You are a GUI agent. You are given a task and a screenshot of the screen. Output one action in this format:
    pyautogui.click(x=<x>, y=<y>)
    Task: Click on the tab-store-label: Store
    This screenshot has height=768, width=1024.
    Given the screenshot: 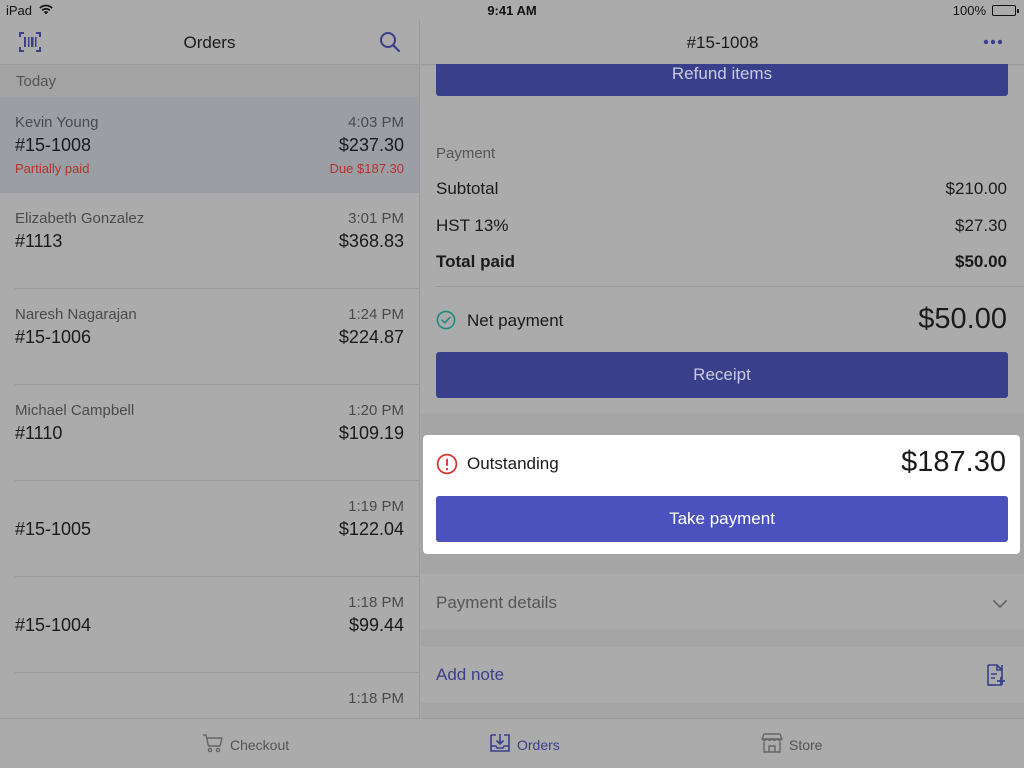 What is the action you would take?
    pyautogui.click(x=806, y=744)
    